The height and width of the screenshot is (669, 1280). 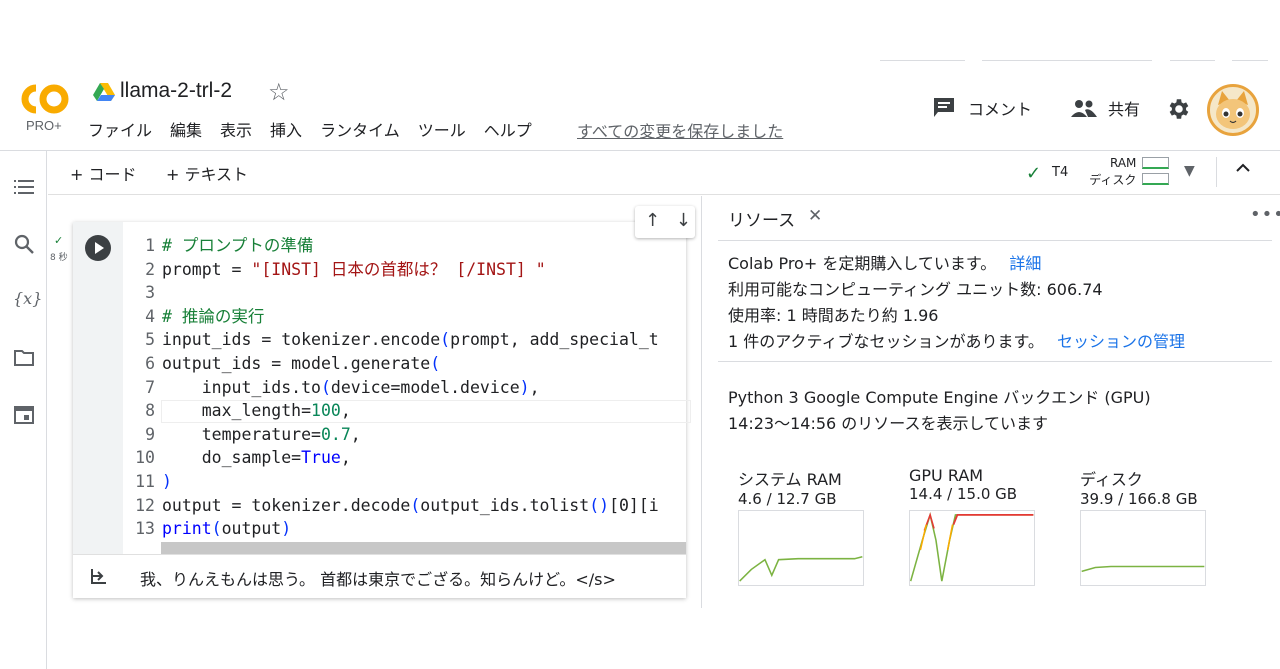 I want to click on line-code: print(output), so click(x=227, y=529).